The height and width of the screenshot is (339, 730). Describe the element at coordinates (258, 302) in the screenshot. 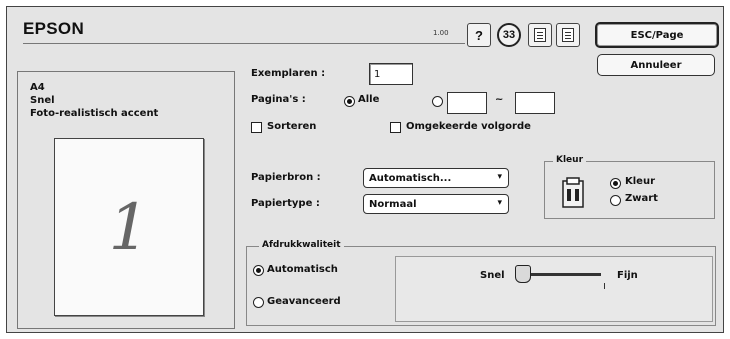

I see `quality-advanced-radio` at that location.